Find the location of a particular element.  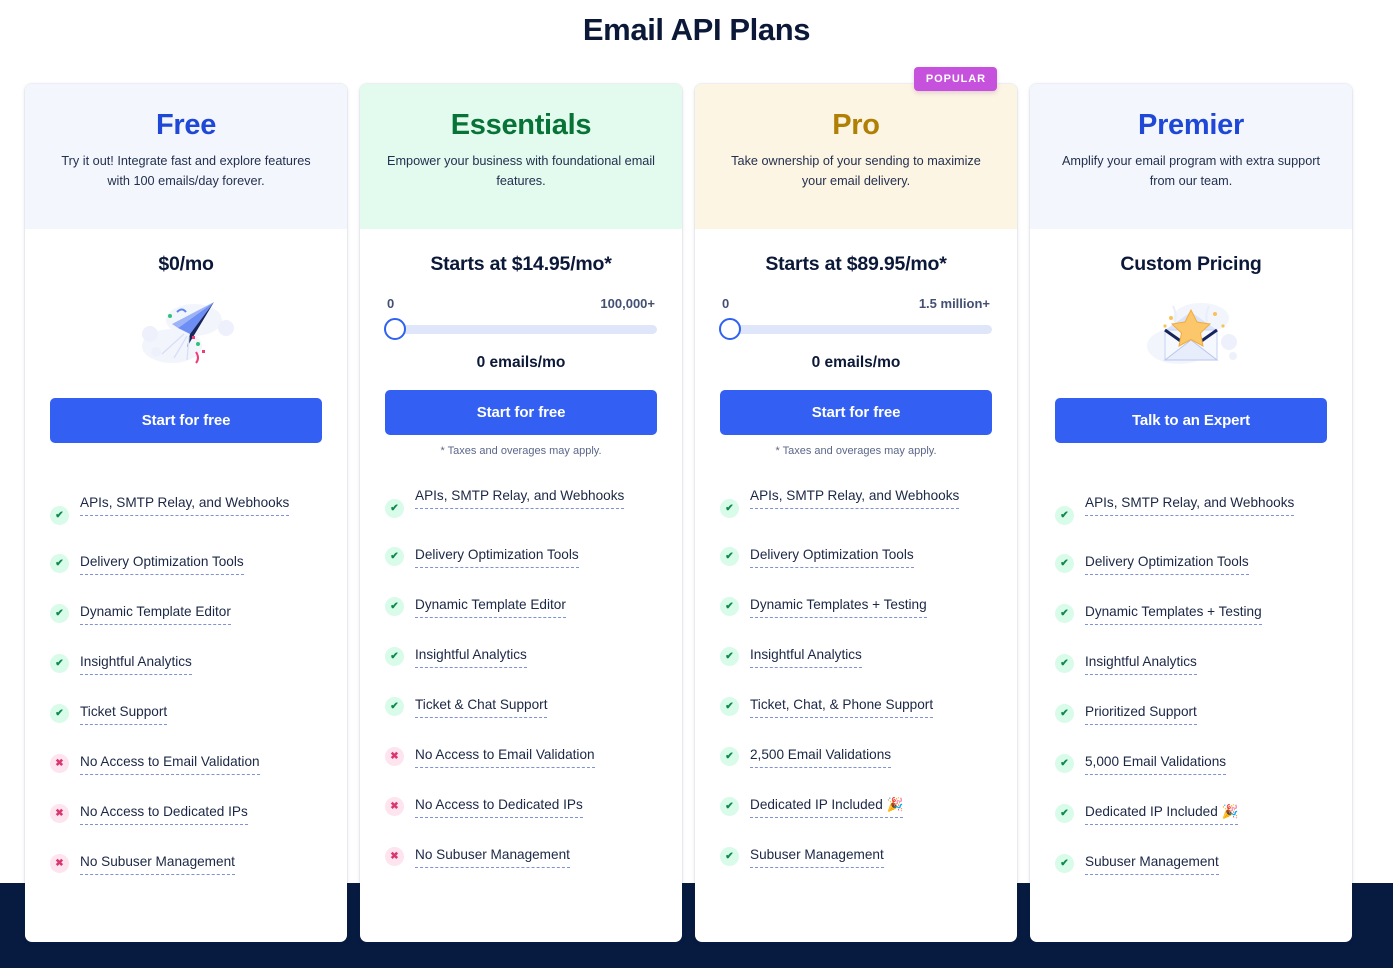

feature-item: ✔ Ticket Support is located at coordinates (186, 713).